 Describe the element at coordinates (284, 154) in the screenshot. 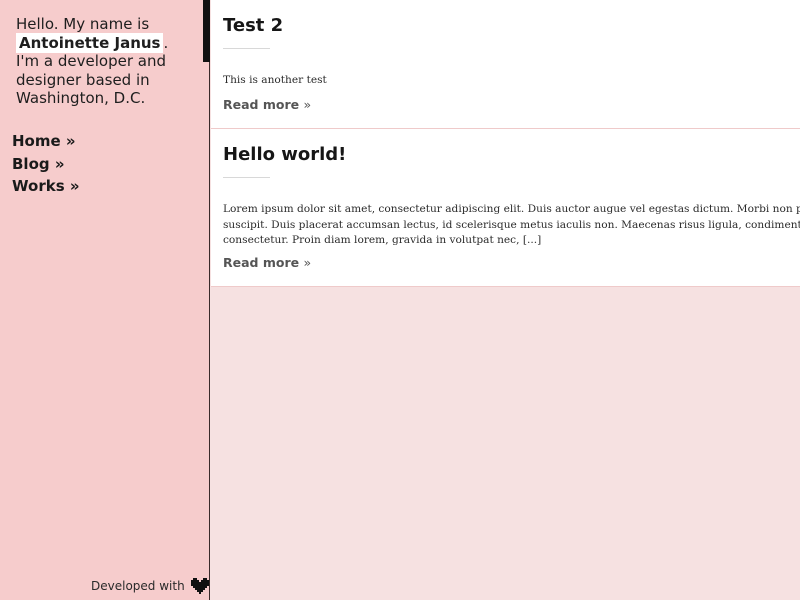

I see `post-title: Hello world!` at that location.